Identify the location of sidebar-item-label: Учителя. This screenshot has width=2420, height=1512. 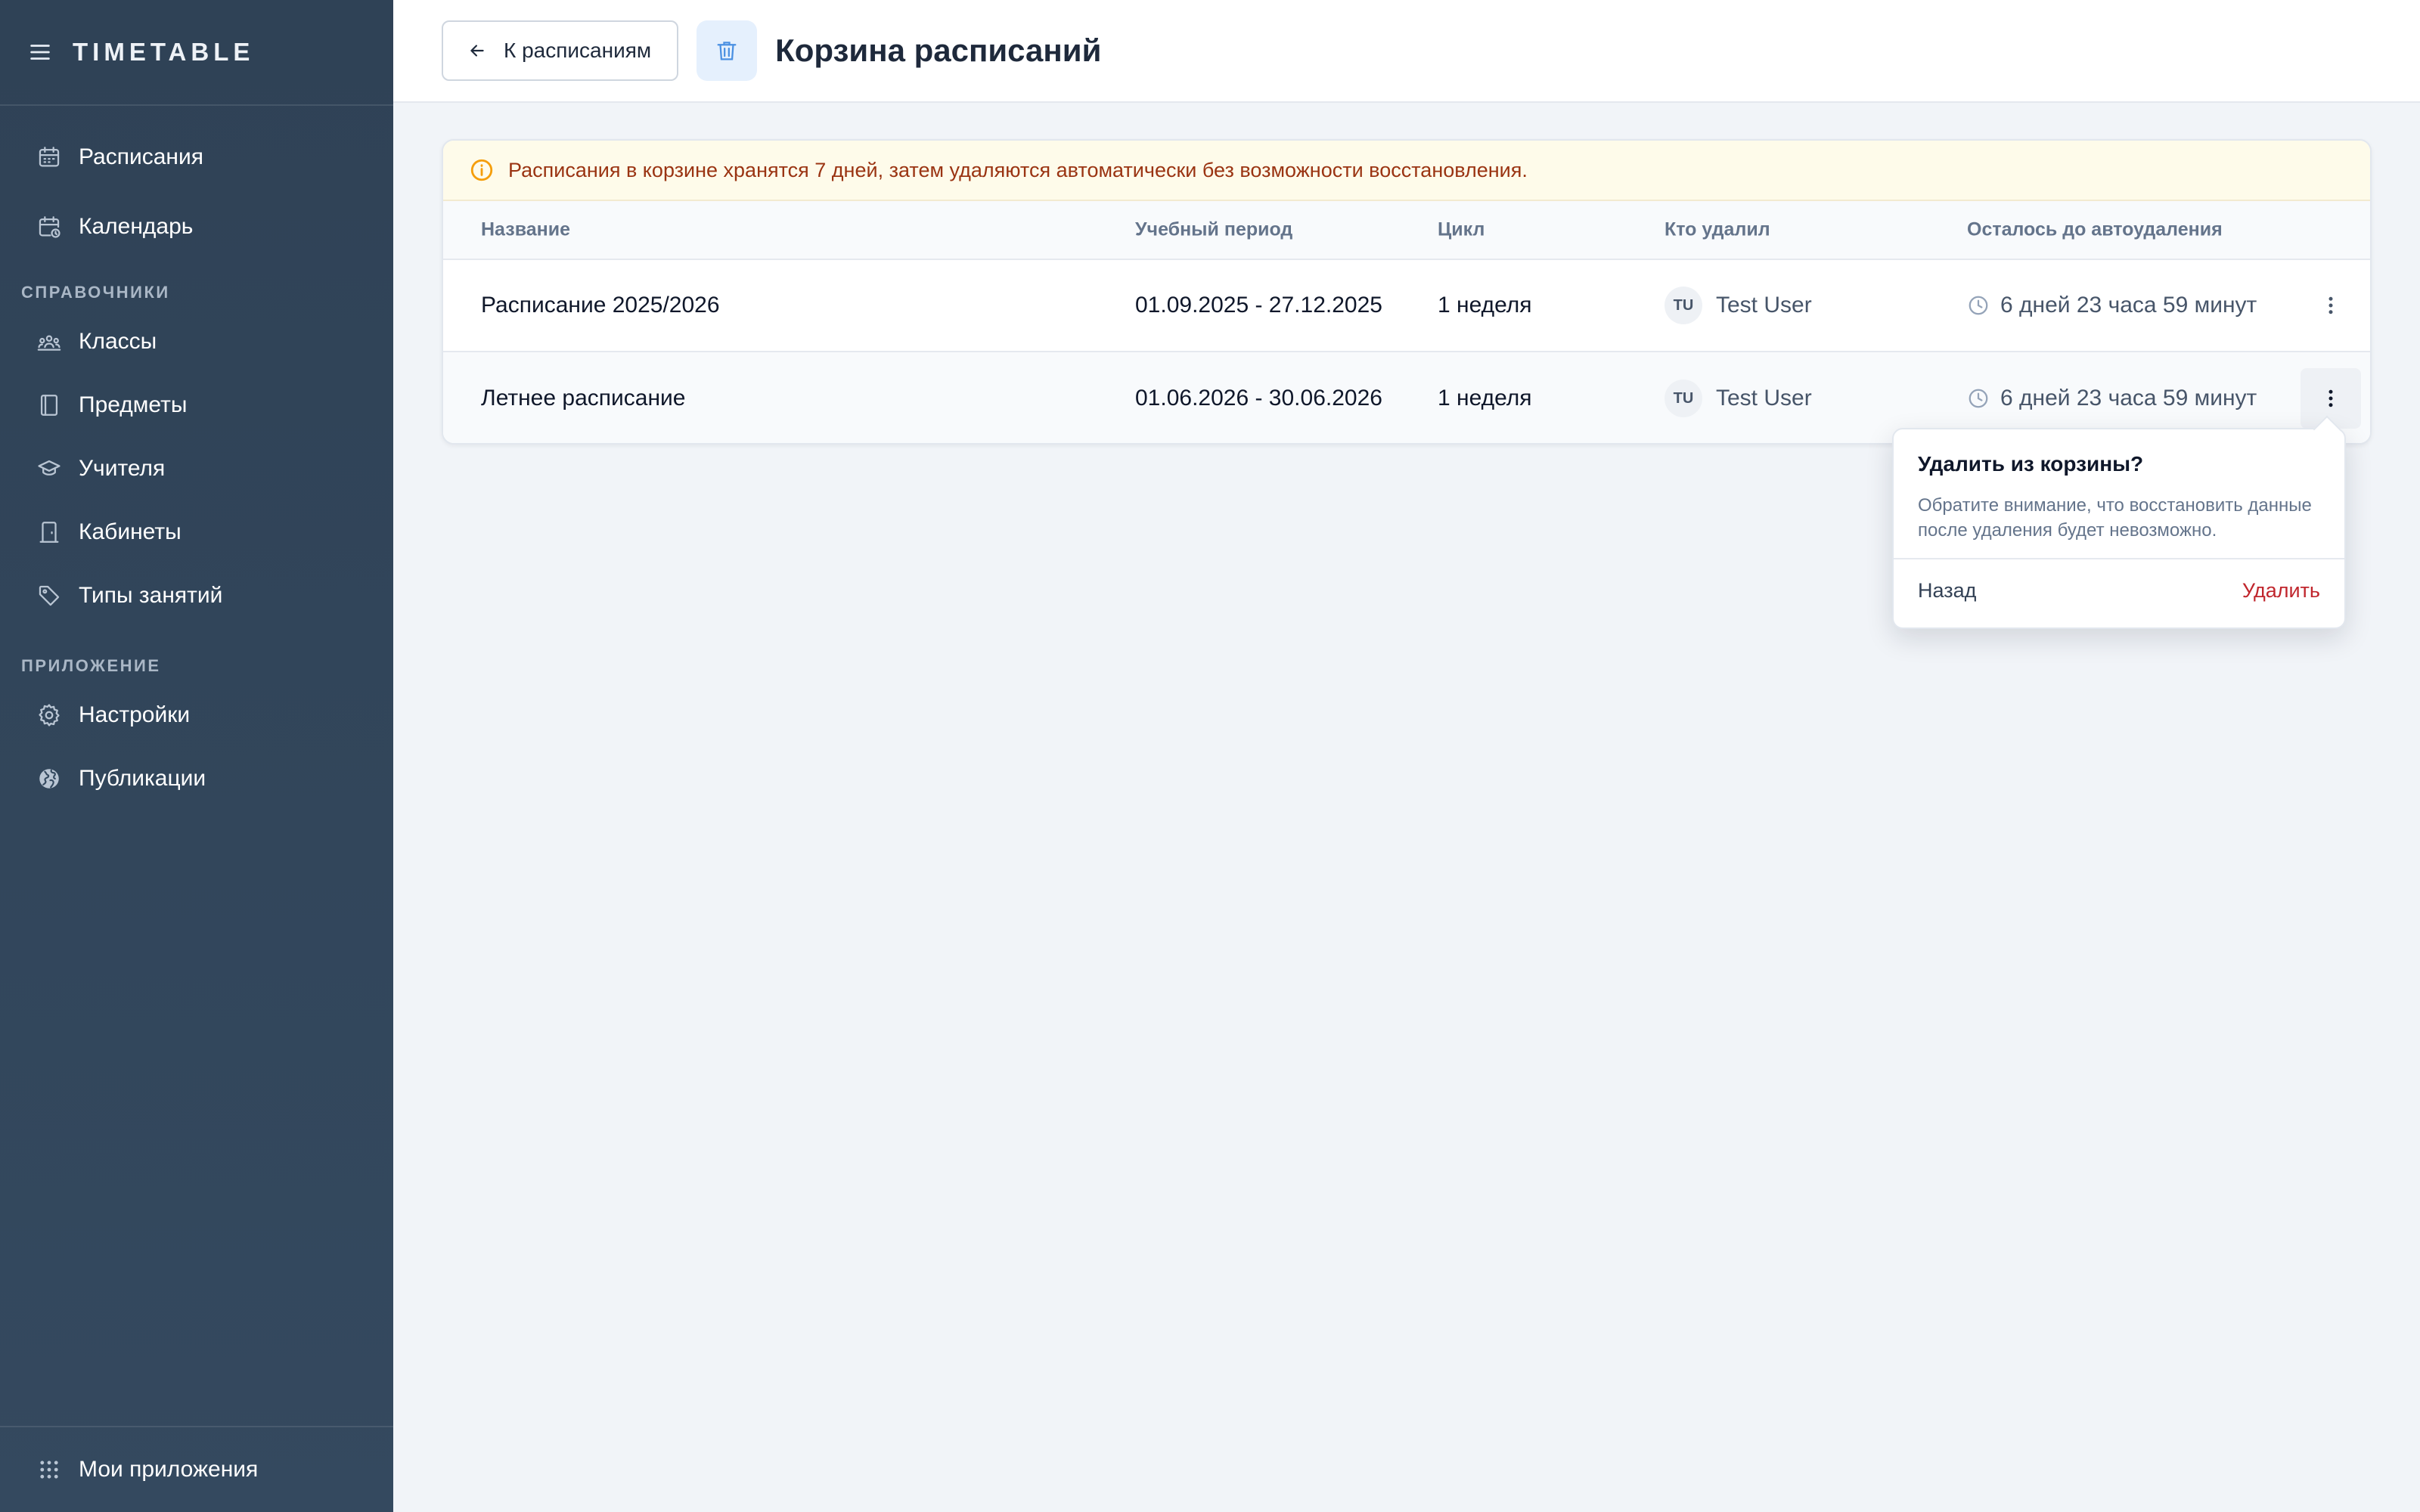
(122, 468).